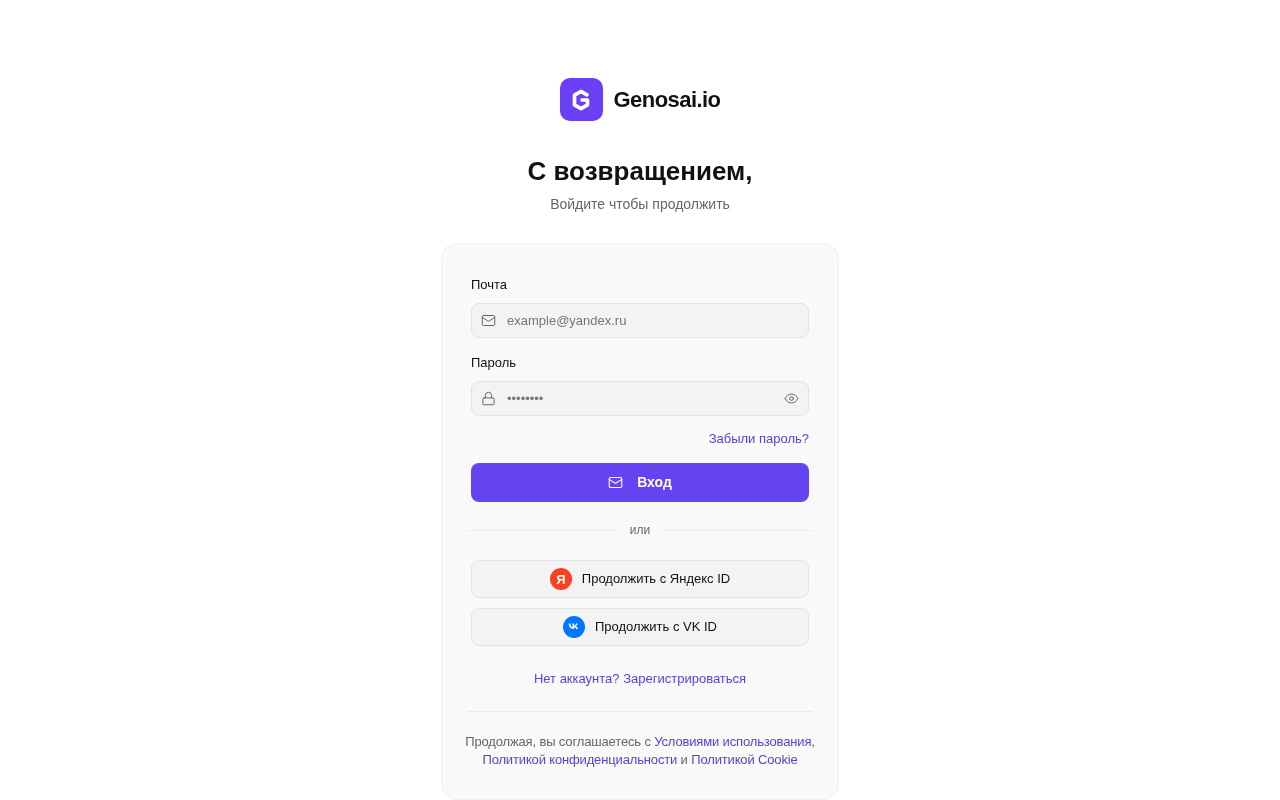  I want to click on field-label: Почта, so click(490, 285).